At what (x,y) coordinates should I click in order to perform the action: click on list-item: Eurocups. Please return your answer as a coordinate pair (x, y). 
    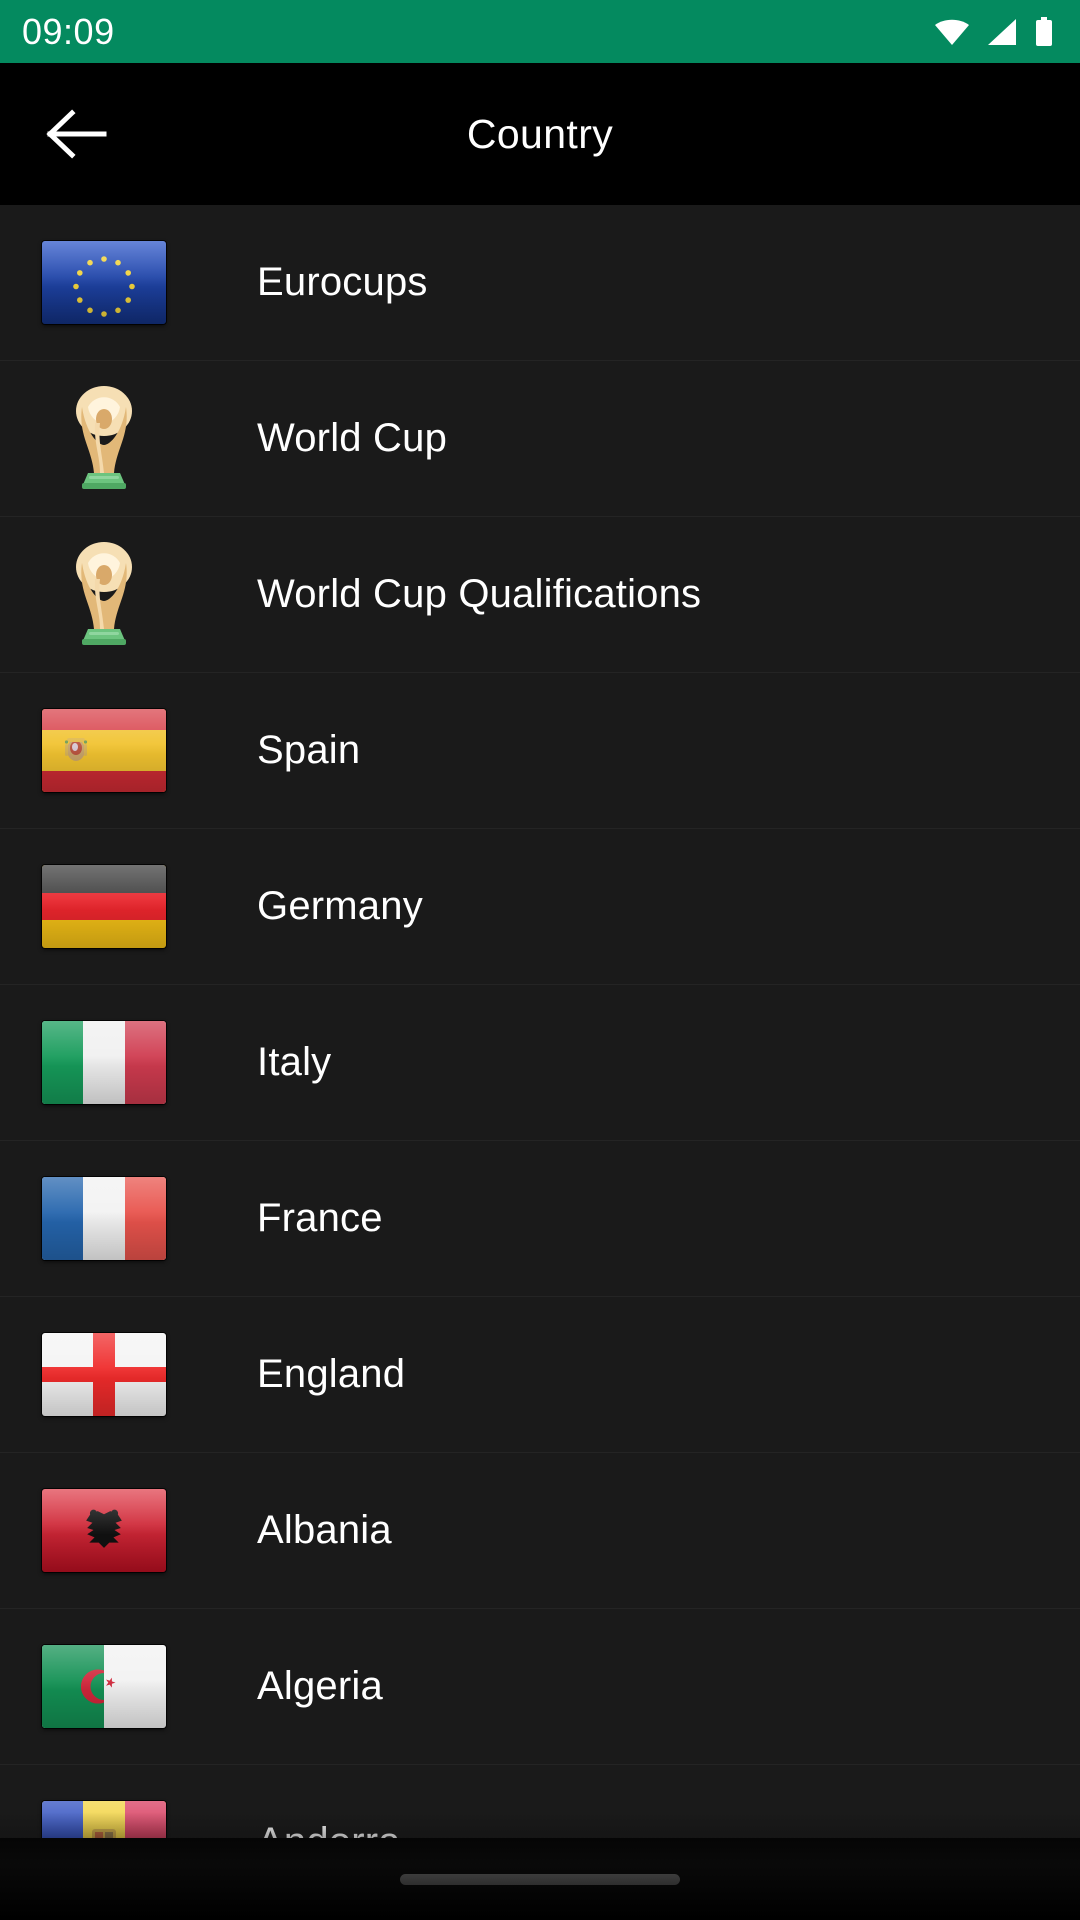
    Looking at the image, I should click on (540, 283).